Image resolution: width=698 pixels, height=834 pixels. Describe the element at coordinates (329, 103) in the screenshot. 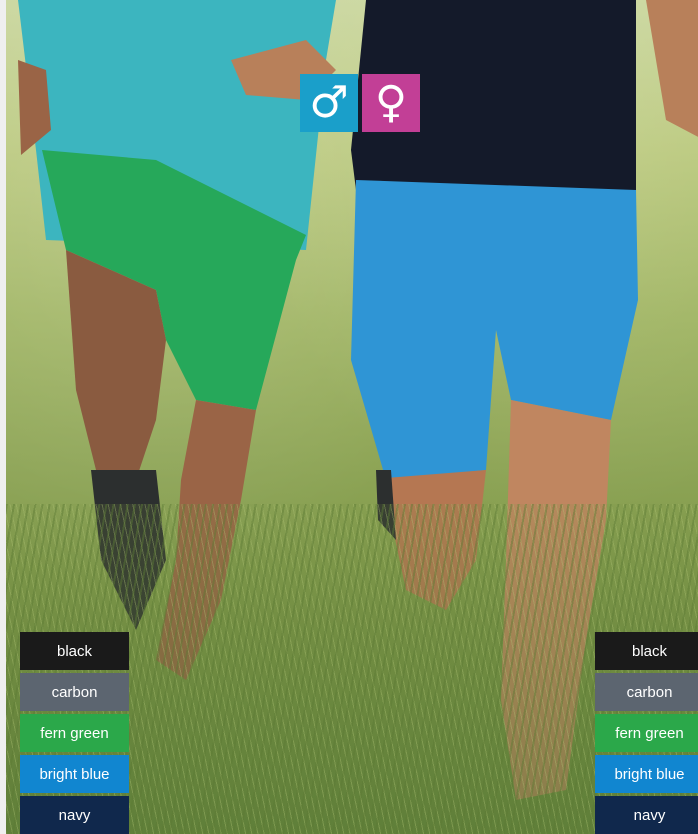

I see `male-icon: ♂` at that location.